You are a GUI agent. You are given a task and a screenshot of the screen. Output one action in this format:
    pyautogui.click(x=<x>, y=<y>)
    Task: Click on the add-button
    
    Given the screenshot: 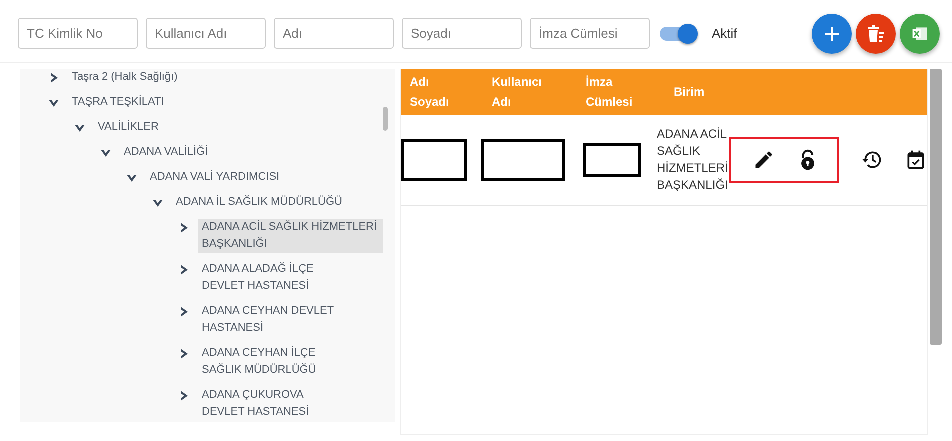 What is the action you would take?
    pyautogui.click(x=832, y=34)
    